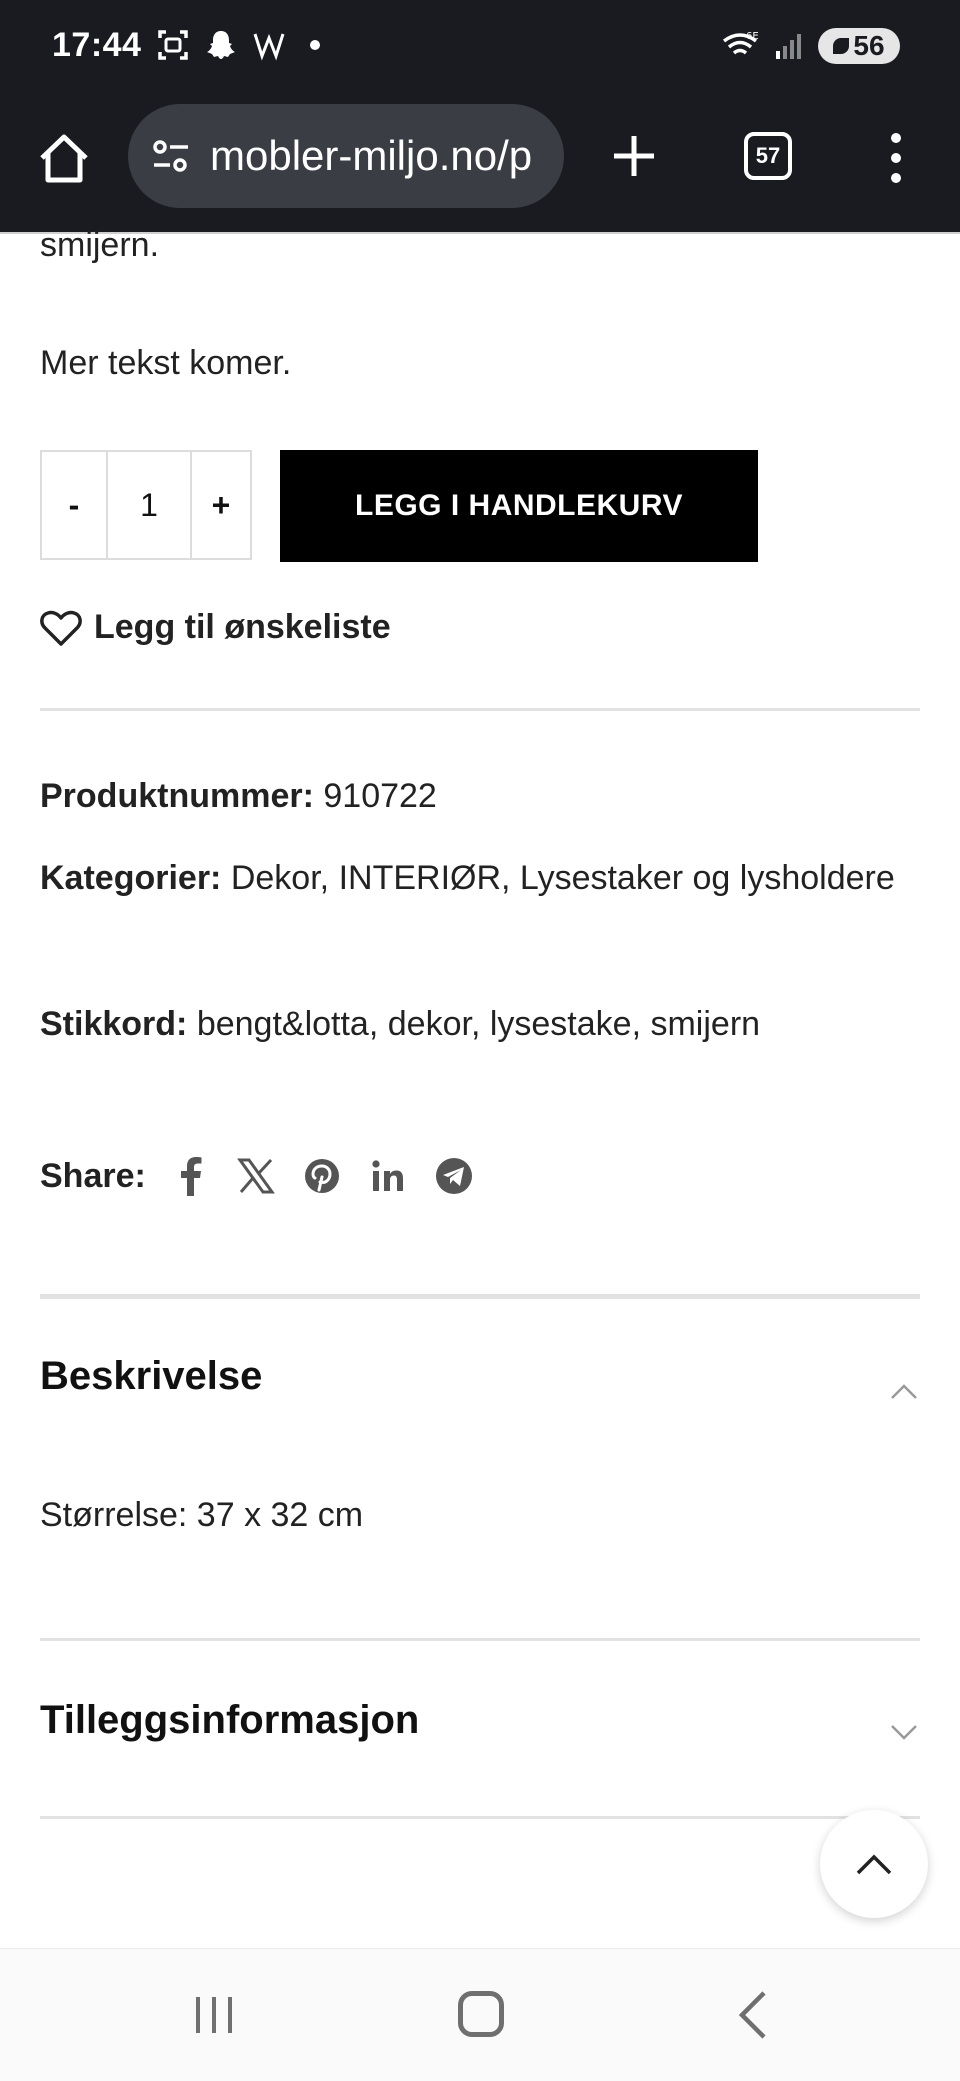  Describe the element at coordinates (904, 1732) in the screenshot. I see `chevron-down-icon` at that location.